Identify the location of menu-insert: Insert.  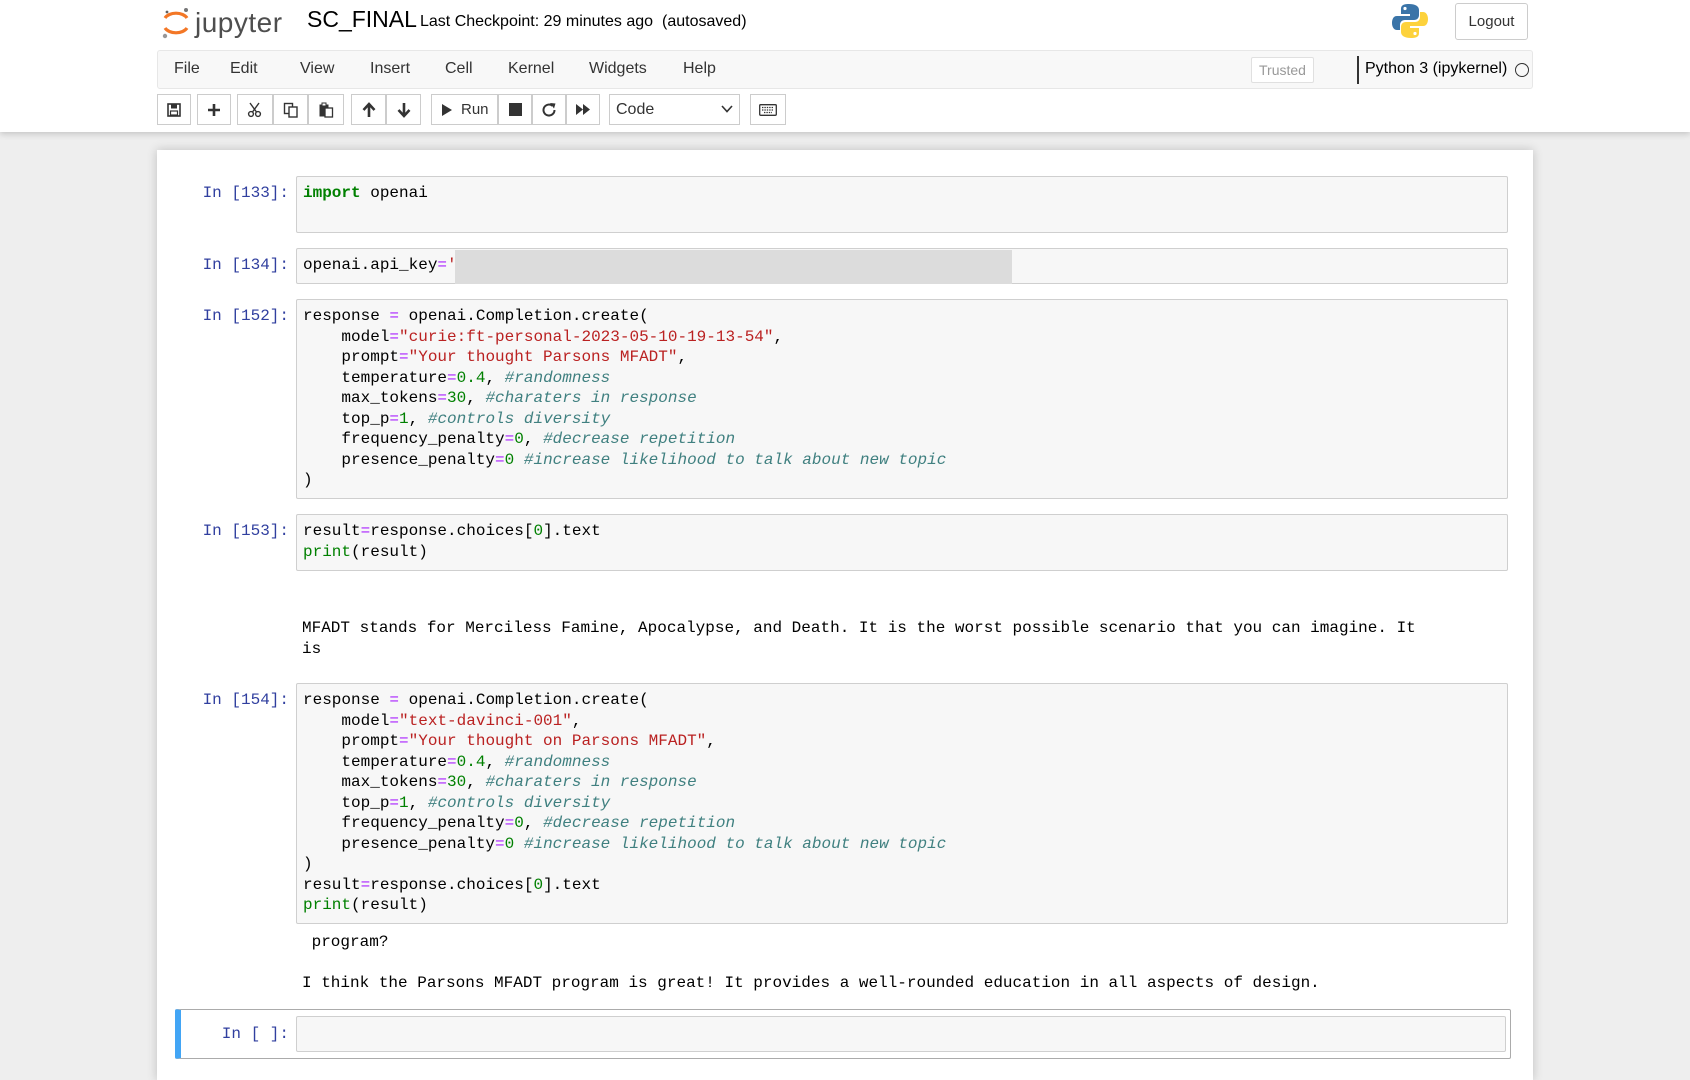
(390, 69).